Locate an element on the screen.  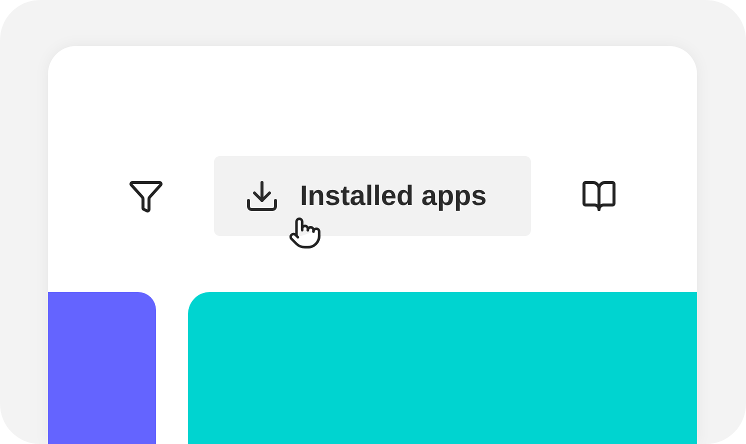
book-icon is located at coordinates (599, 196).